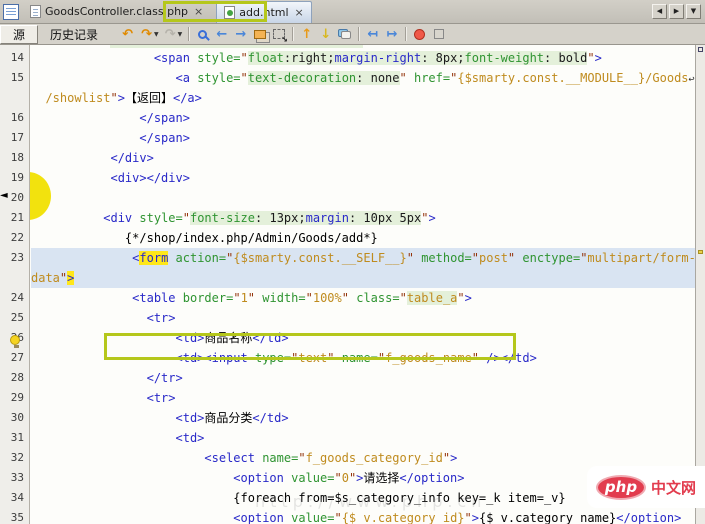 The width and height of the screenshot is (705, 524). What do you see at coordinates (17, 457) in the screenshot?
I see `line-number: 32` at bounding box center [17, 457].